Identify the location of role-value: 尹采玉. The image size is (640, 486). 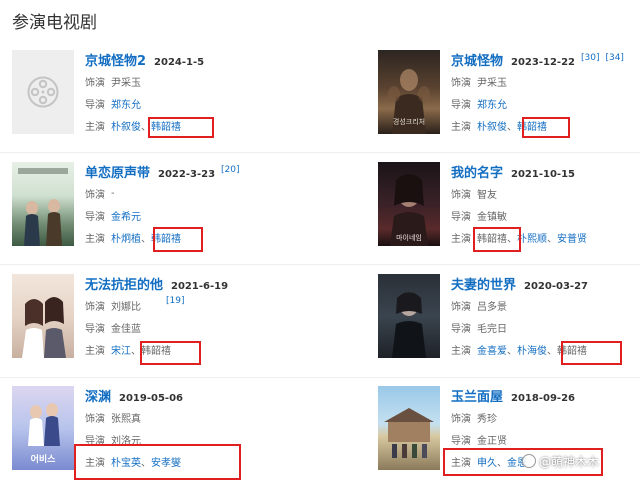
(126, 83).